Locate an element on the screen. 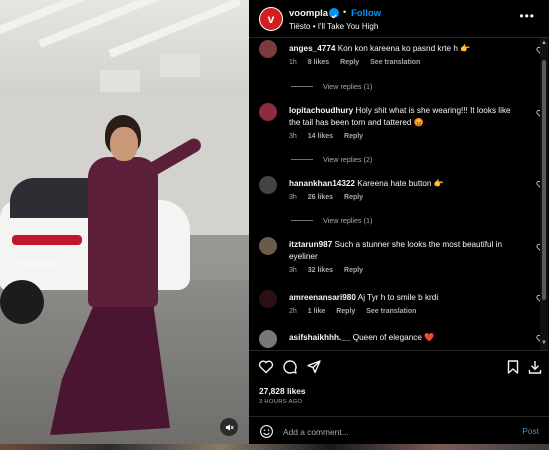  scroll-up-arrow: ▲ is located at coordinates (544, 43).